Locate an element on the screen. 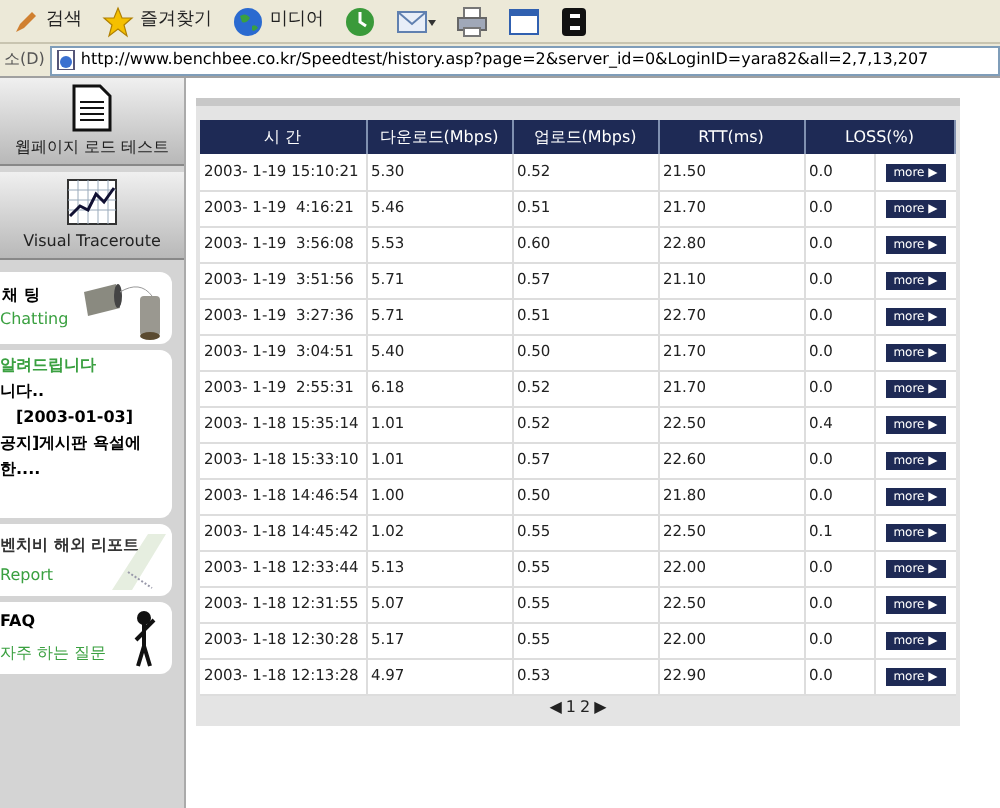 Image resolution: width=1000 pixels, height=808 pixels. next-page-button: ▶ is located at coordinates (600, 708).